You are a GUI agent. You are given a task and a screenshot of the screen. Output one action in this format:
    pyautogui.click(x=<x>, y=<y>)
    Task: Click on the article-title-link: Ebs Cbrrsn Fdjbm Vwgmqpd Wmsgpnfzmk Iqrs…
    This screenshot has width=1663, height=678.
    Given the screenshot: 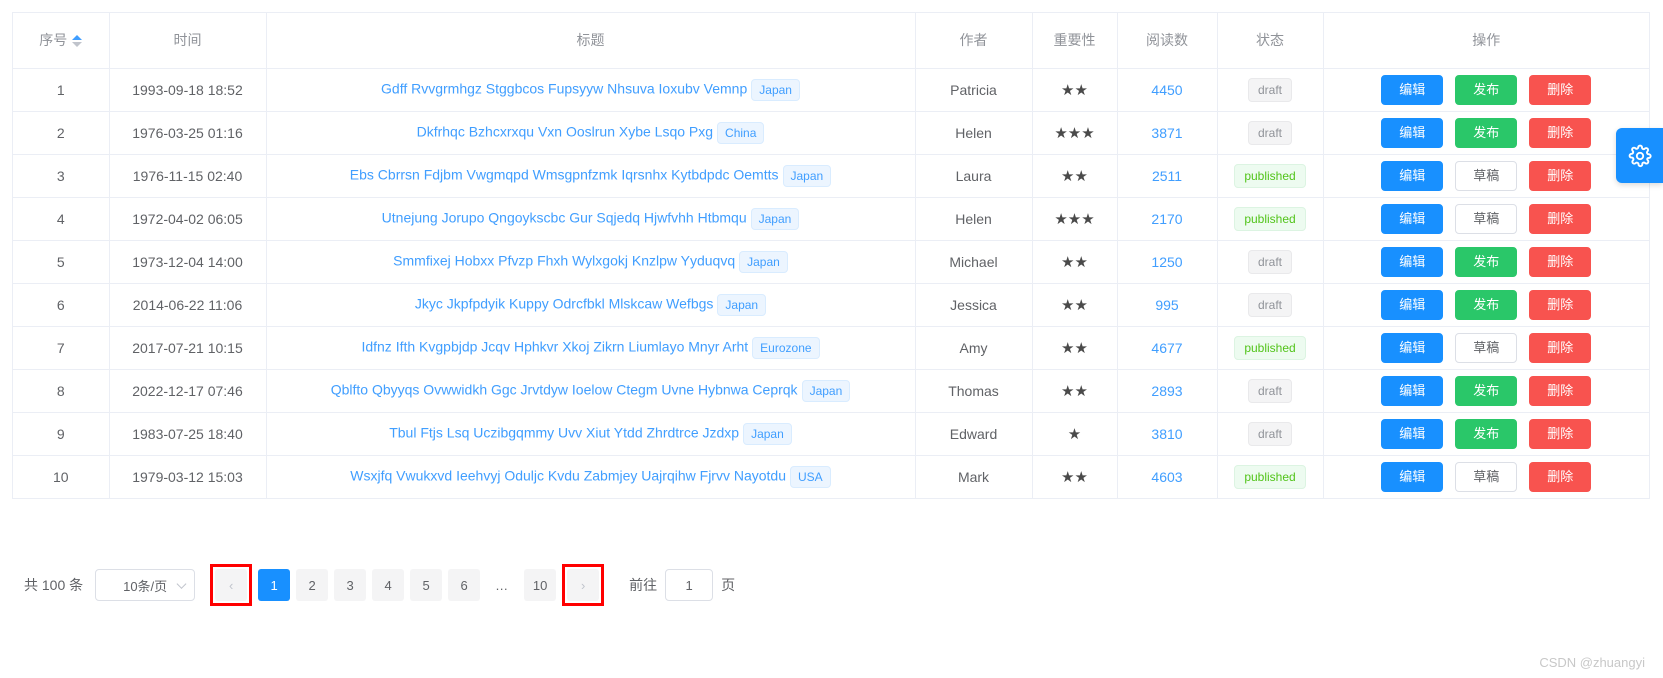 What is the action you would take?
    pyautogui.click(x=564, y=174)
    